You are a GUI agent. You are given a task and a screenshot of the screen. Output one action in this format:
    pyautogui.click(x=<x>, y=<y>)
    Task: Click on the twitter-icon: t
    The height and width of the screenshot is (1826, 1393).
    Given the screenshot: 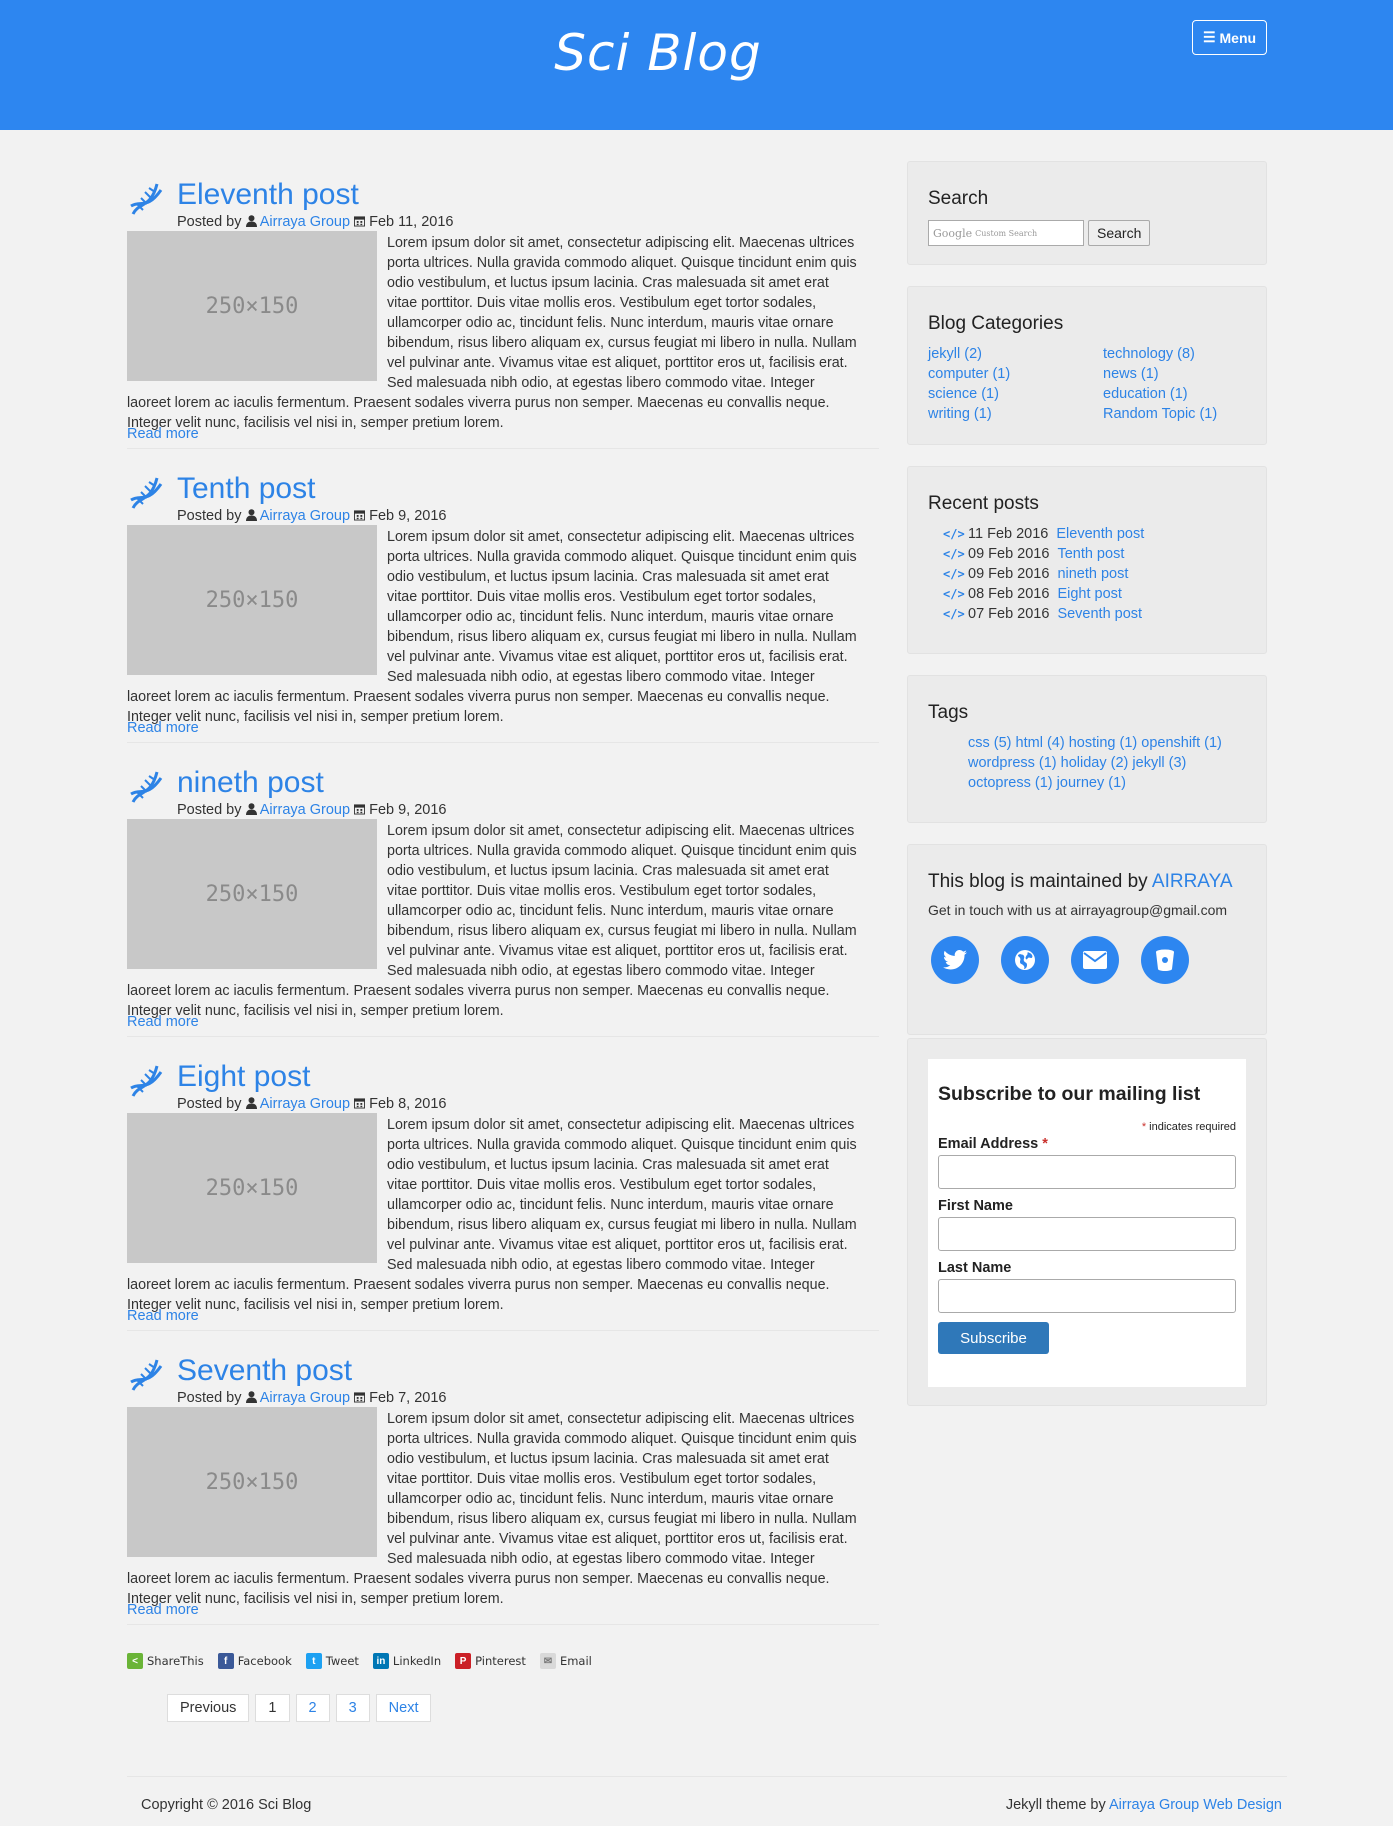 What is the action you would take?
    pyautogui.click(x=313, y=1661)
    